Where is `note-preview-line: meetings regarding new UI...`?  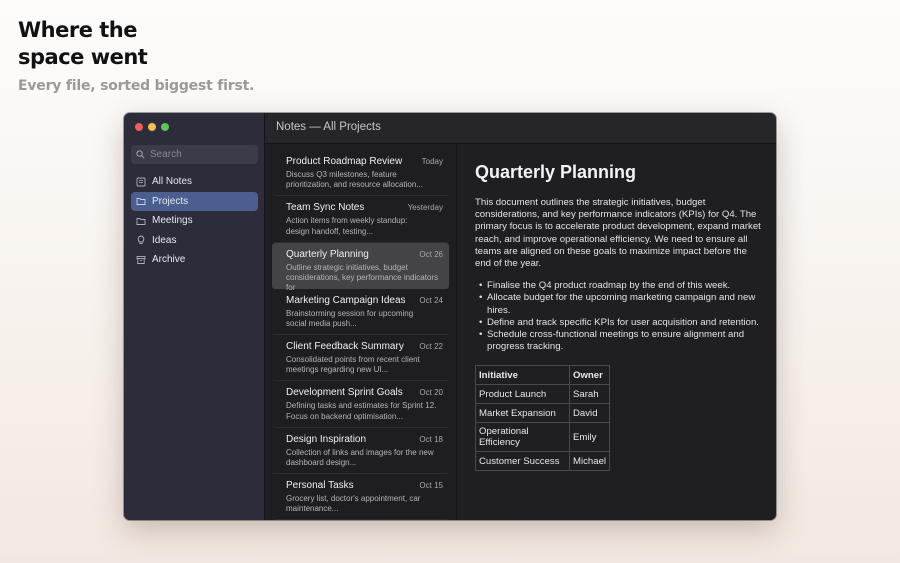
note-preview-line: meetings regarding new UI... is located at coordinates (337, 370).